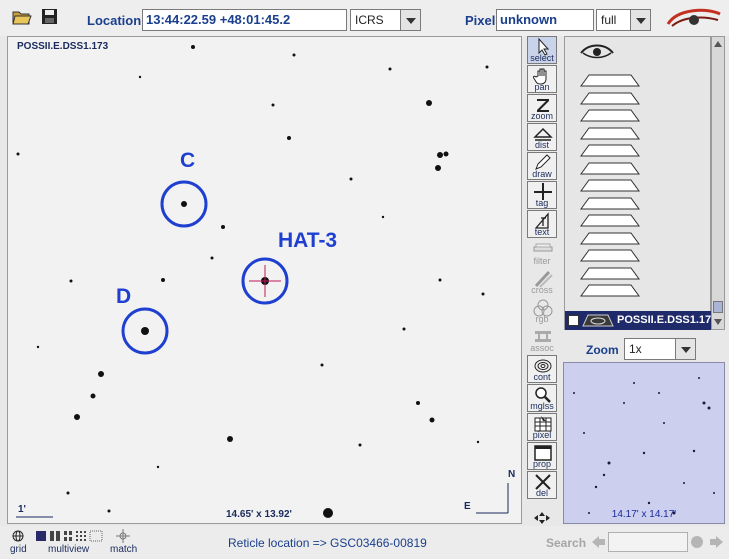  Describe the element at coordinates (123, 536) in the screenshot. I see `match-crosshair-icon` at that location.